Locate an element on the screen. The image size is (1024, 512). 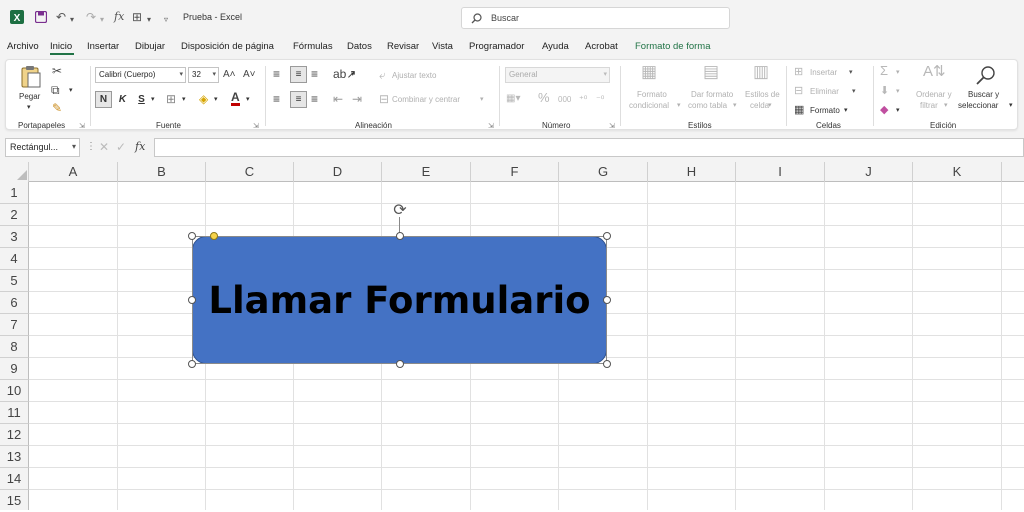
column-header-partial is located at coordinates (1013, 172).